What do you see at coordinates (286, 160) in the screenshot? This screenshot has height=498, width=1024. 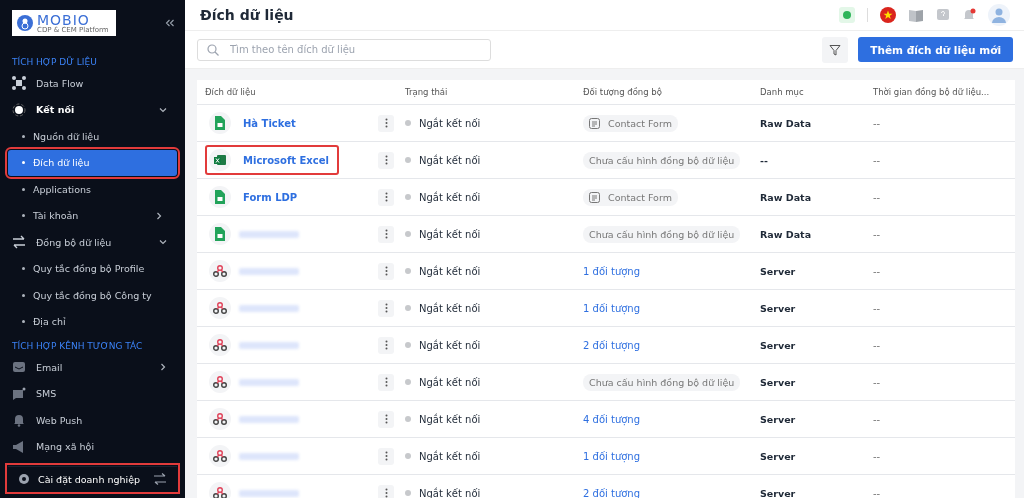 I see `destination-link: Microsoft Excel` at bounding box center [286, 160].